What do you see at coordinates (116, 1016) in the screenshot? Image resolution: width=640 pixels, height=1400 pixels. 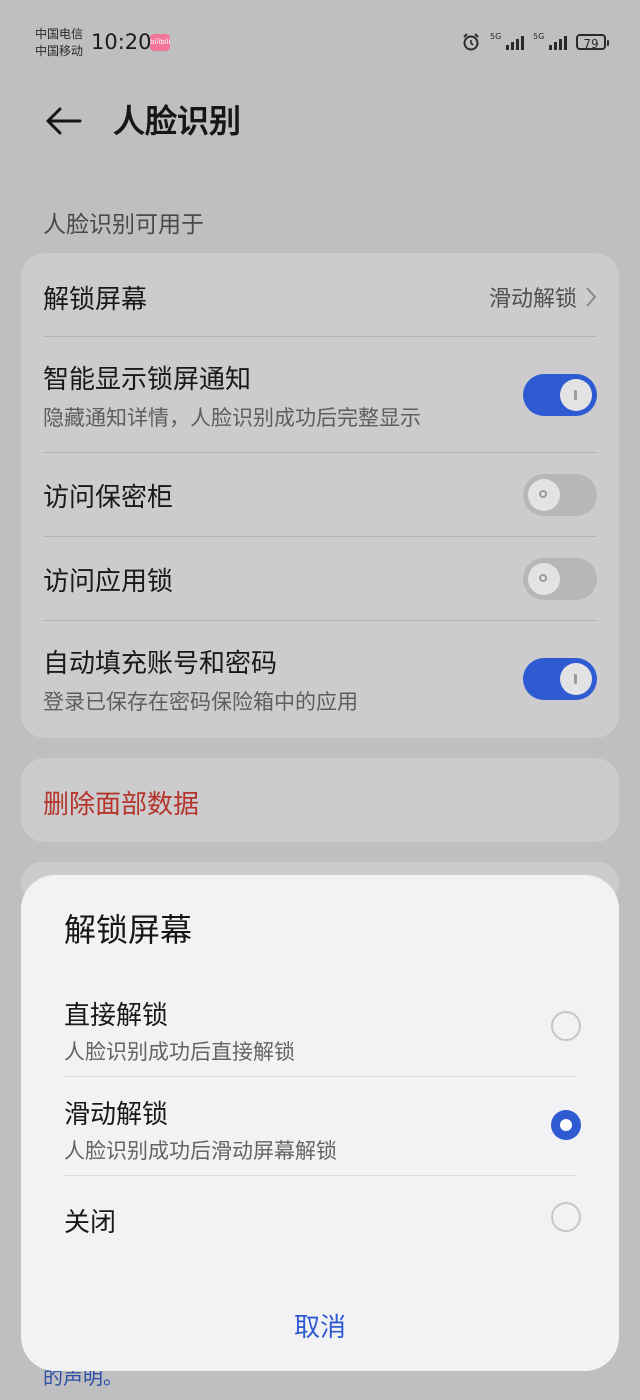 I see `option-label: 直接解锁` at bounding box center [116, 1016].